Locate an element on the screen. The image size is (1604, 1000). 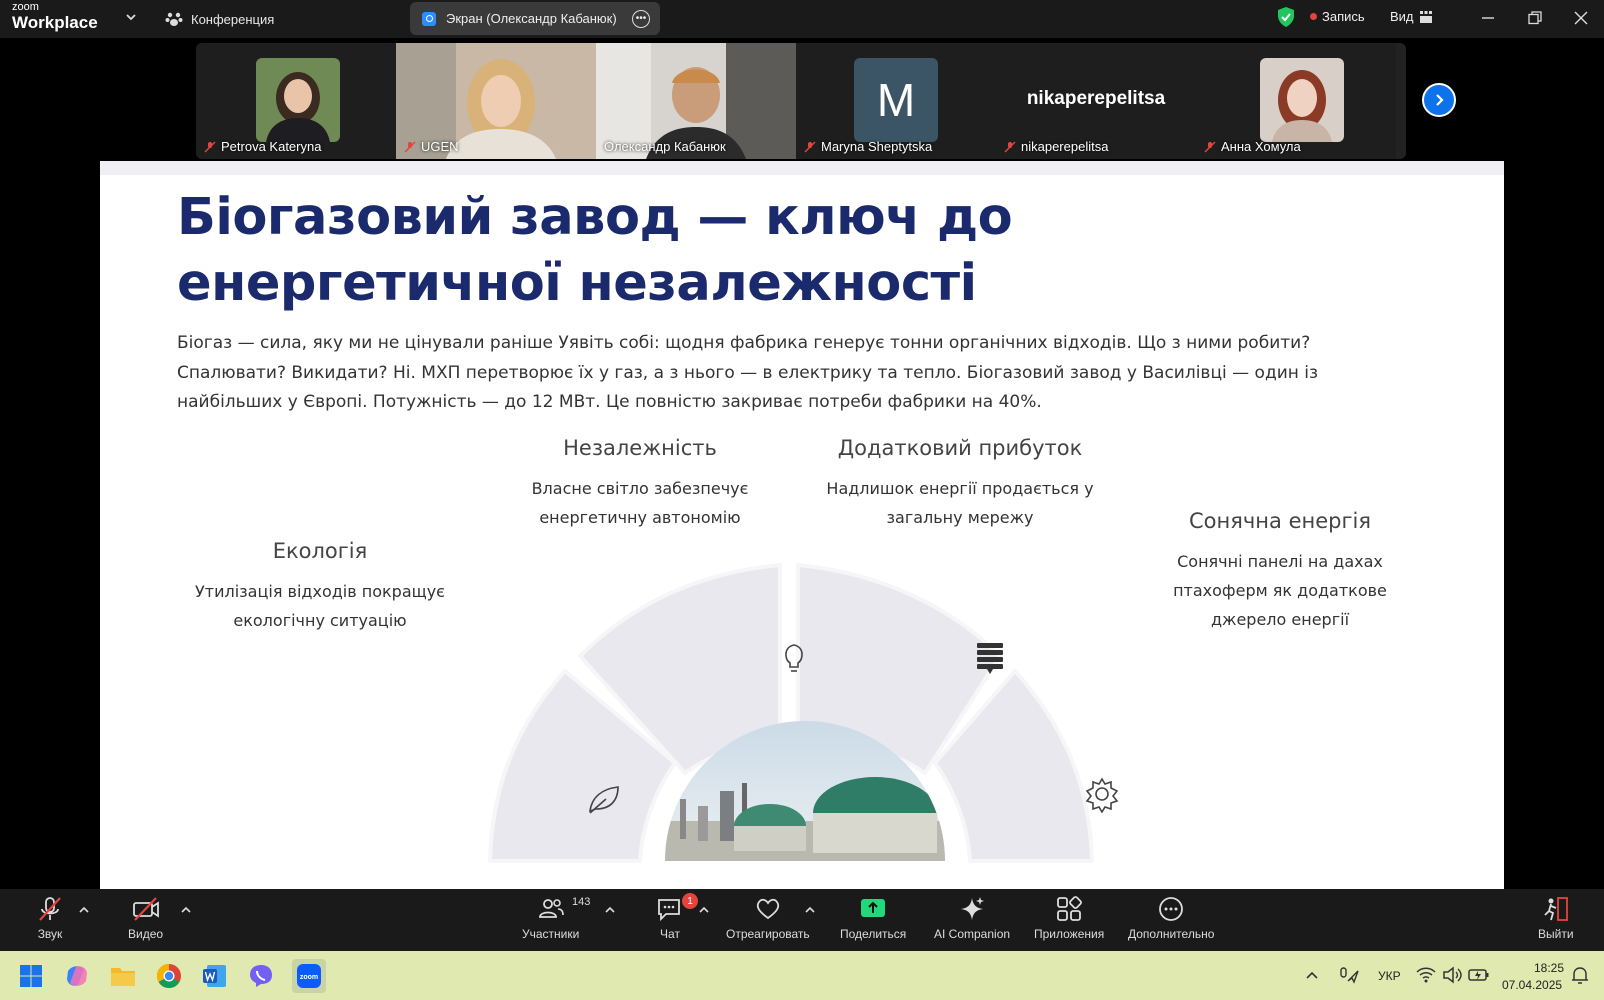
video-options-caret-icon is located at coordinates (186, 910).